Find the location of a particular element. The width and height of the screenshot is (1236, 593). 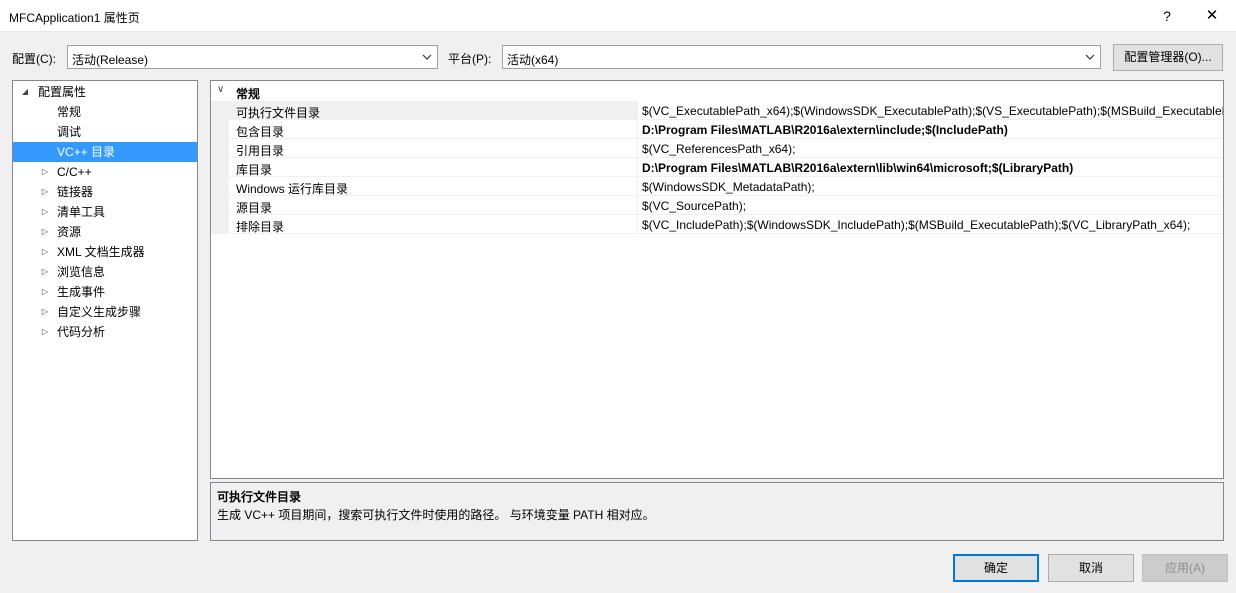

tree-item-label: VC++ 目录 is located at coordinates (86, 152).